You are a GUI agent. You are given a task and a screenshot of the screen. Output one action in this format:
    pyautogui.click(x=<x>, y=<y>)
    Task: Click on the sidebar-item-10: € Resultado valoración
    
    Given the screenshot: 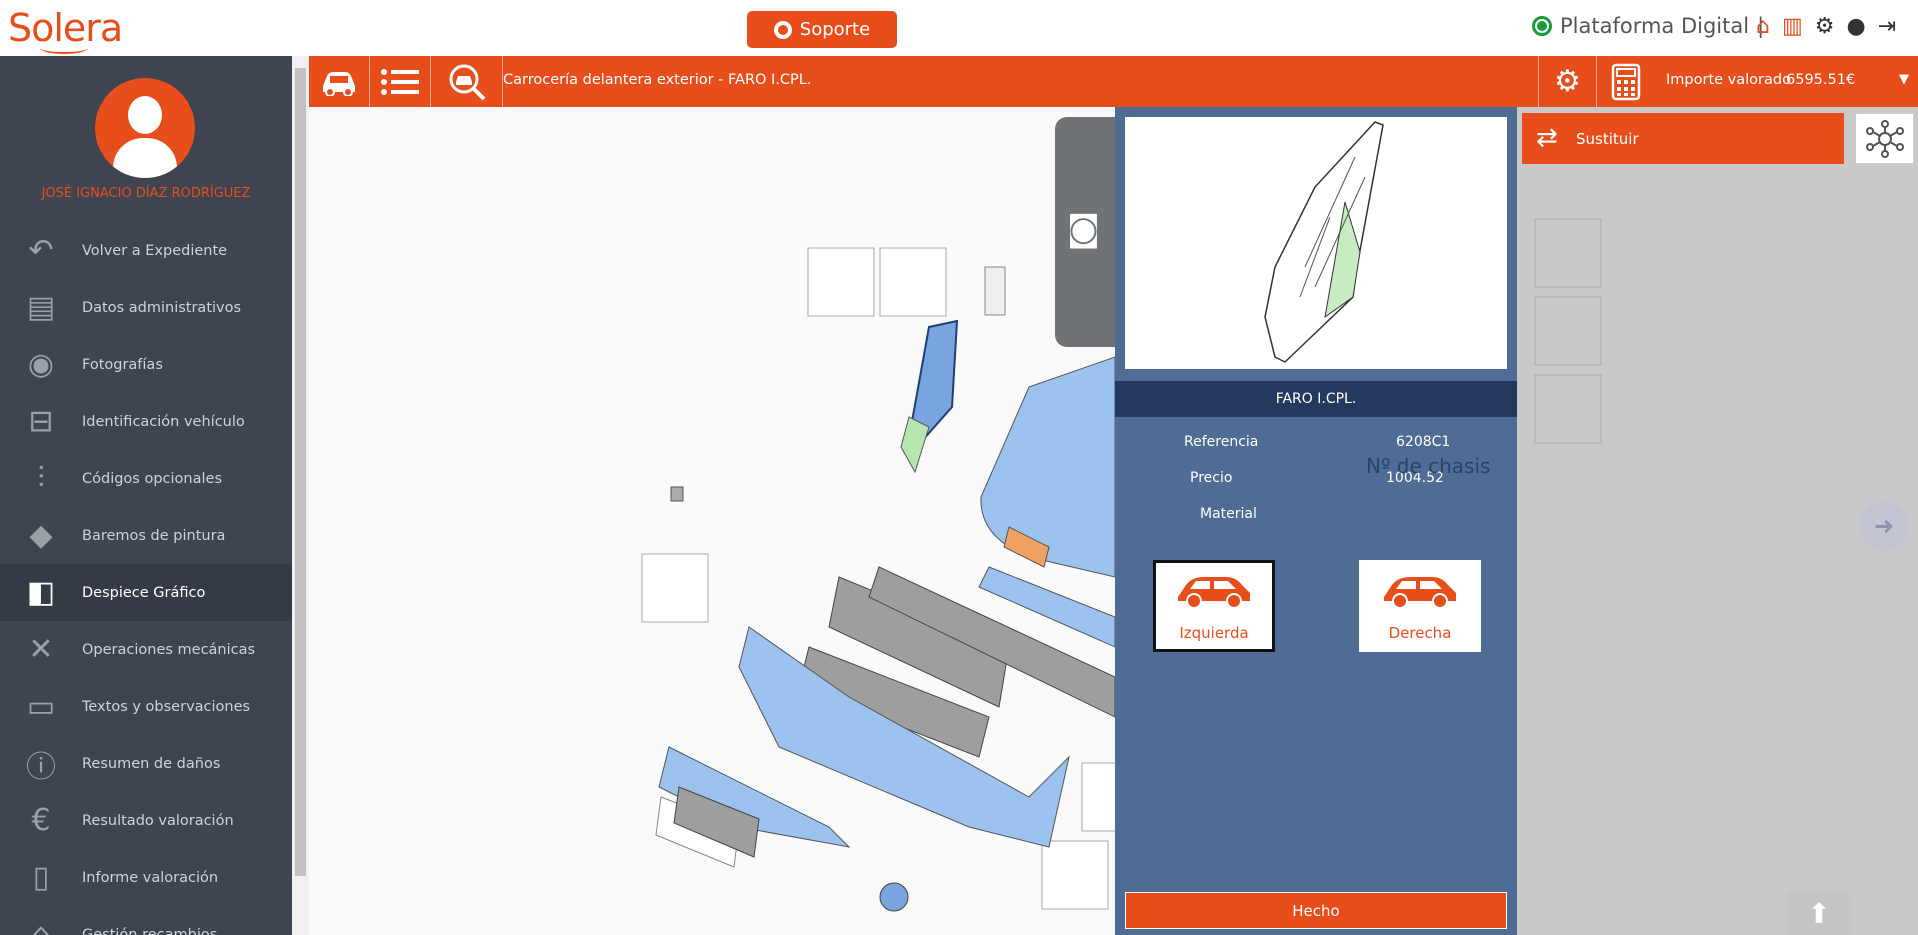 What is the action you would take?
    pyautogui.click(x=146, y=820)
    